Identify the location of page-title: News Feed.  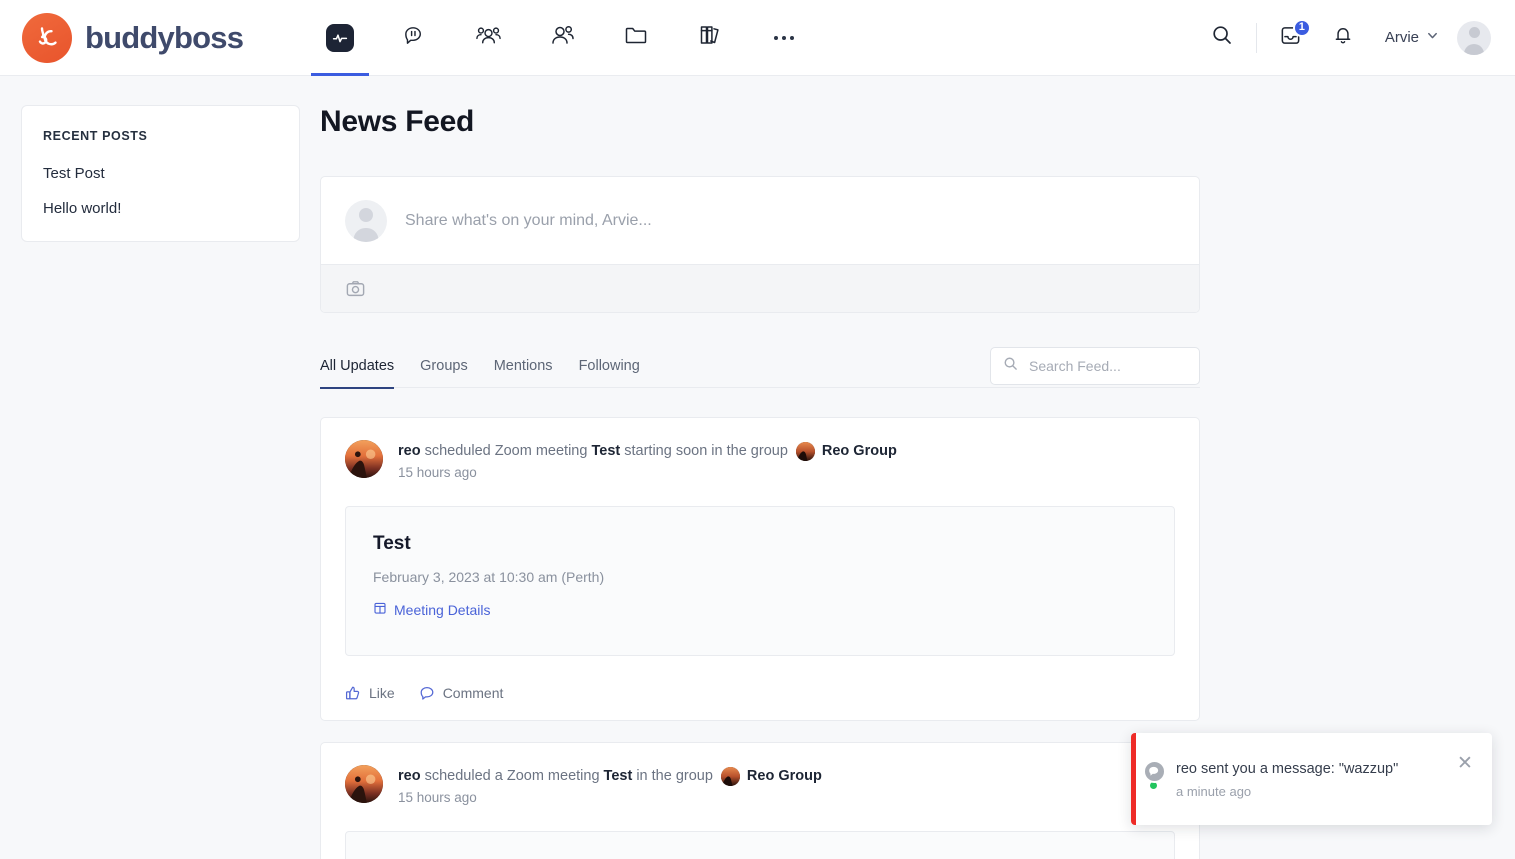
(397, 121).